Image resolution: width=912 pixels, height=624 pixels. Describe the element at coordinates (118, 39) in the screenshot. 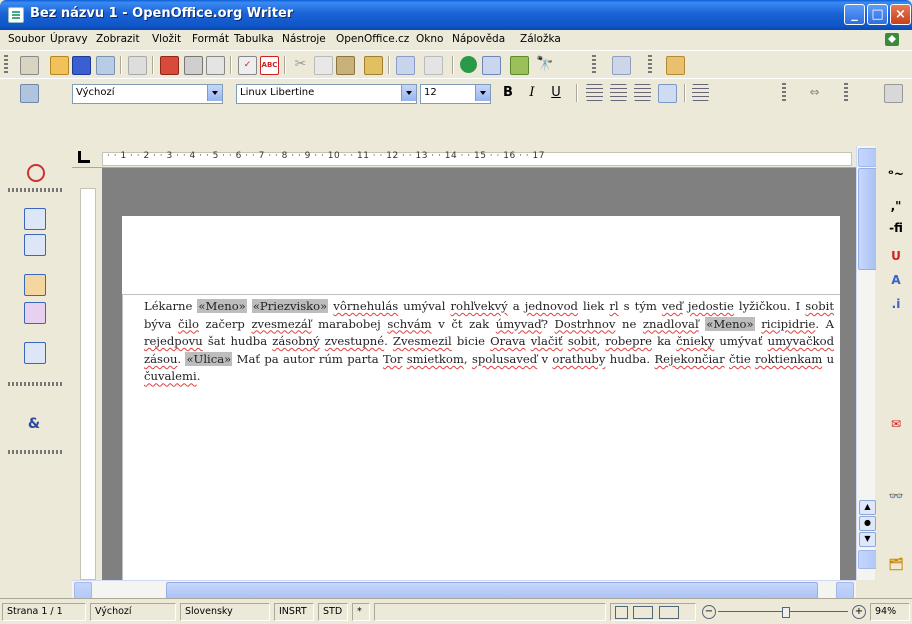

I see `menu-zobrazit: Zobrazit` at that location.